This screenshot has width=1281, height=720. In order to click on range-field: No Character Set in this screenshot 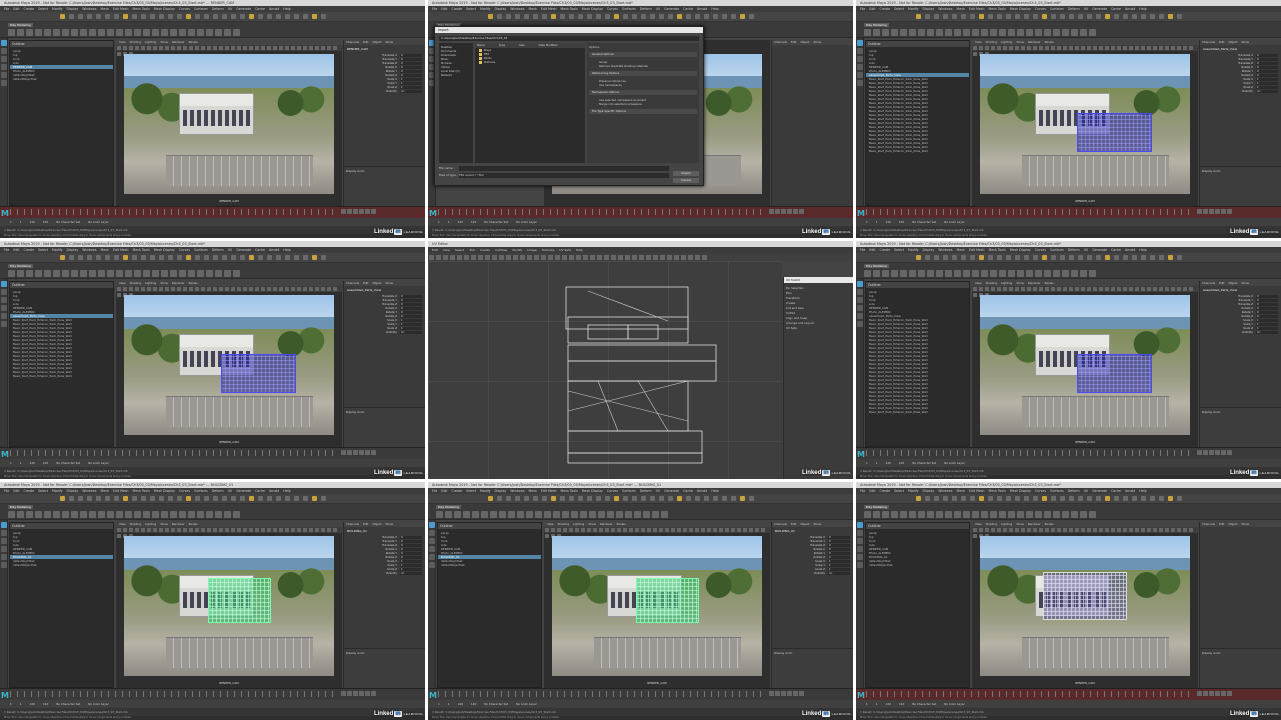, I will do `click(496, 704)`.